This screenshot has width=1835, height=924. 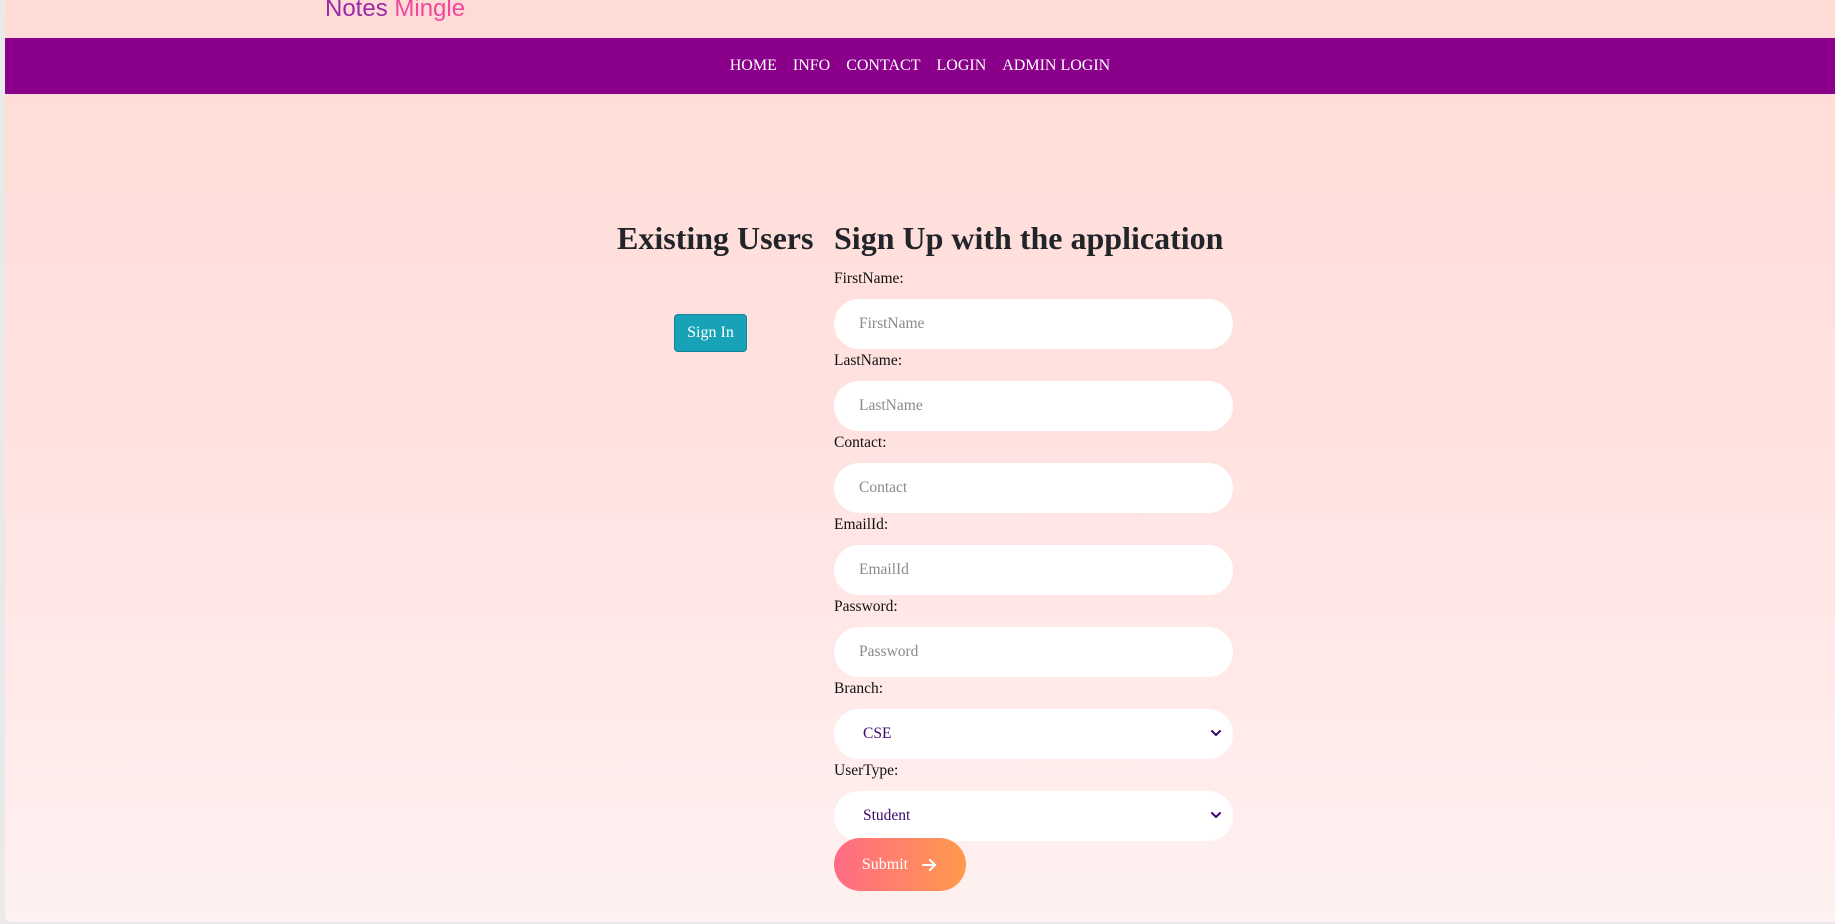 What do you see at coordinates (1056, 66) in the screenshot?
I see `nav-admin-login: ADMIN LOGIN` at bounding box center [1056, 66].